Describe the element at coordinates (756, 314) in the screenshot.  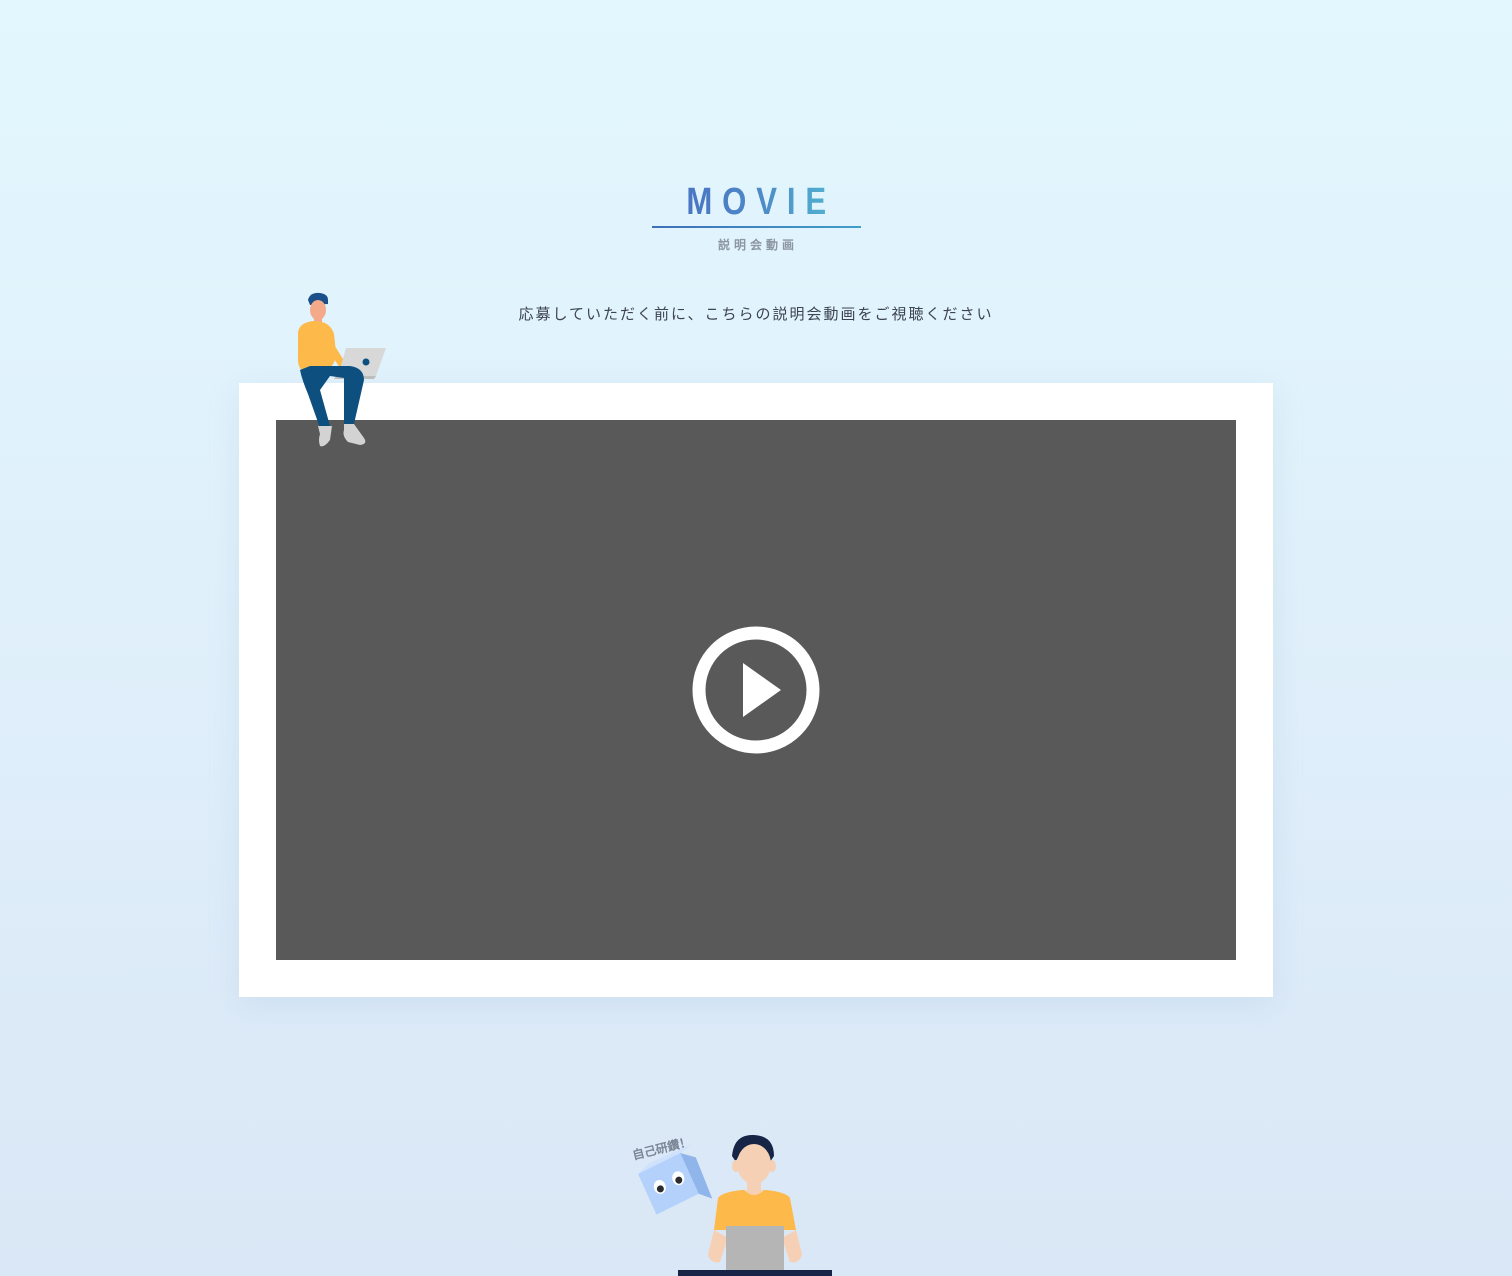
I see `intro-text: 応募していただく前に、こちらの説明会動画をご視聴ください` at that location.